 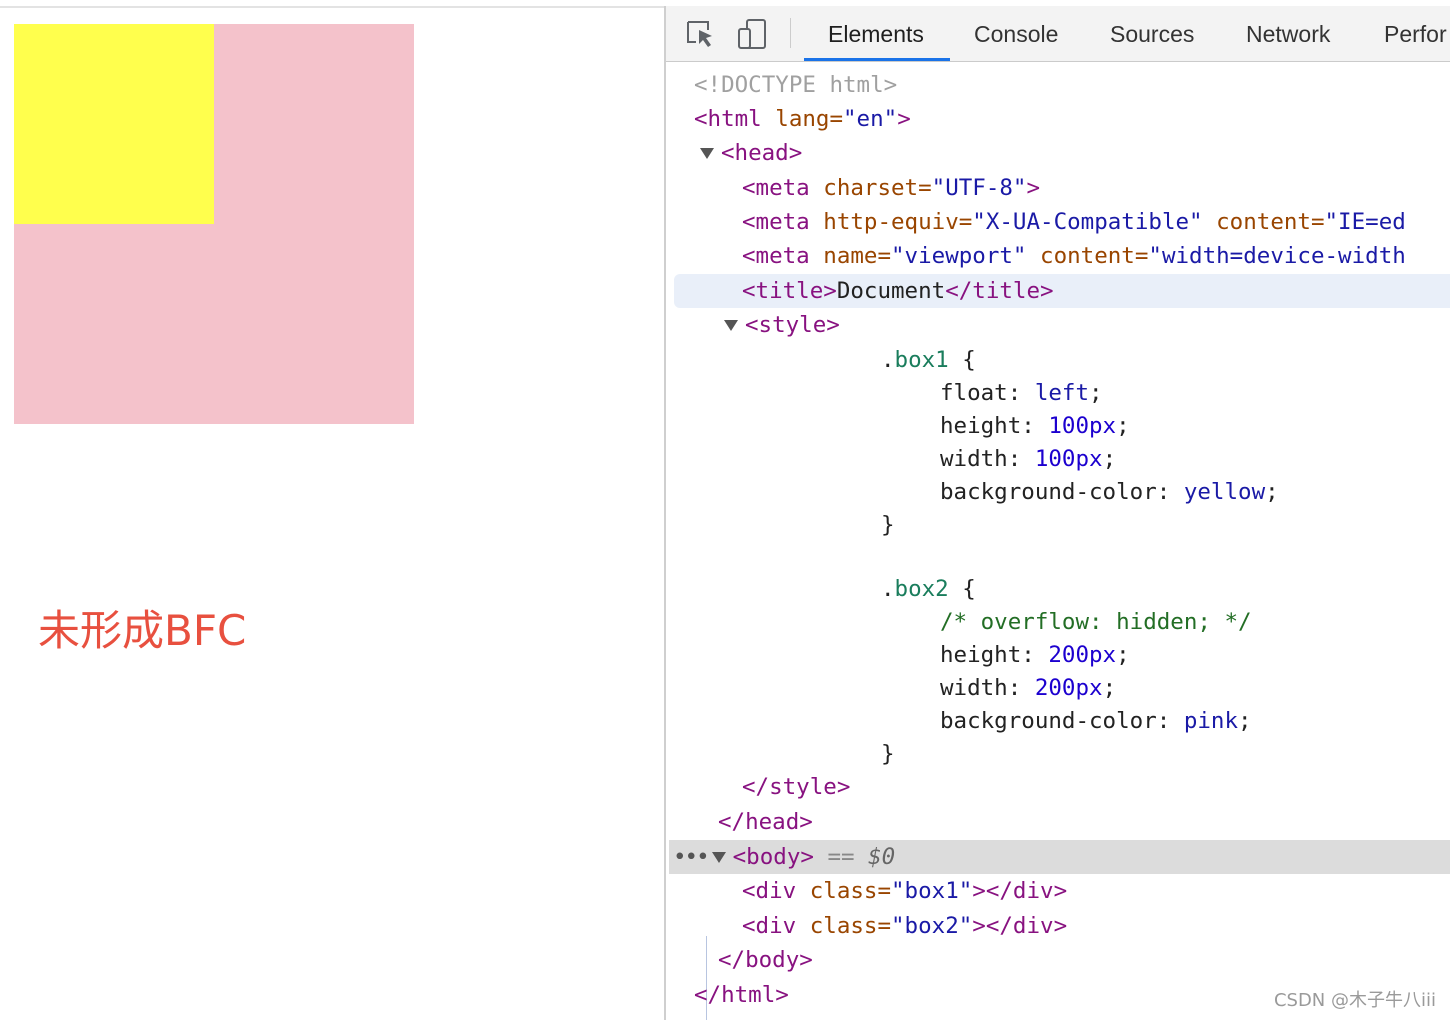 I want to click on dom-title: <title>Document</title>, so click(x=1062, y=291).